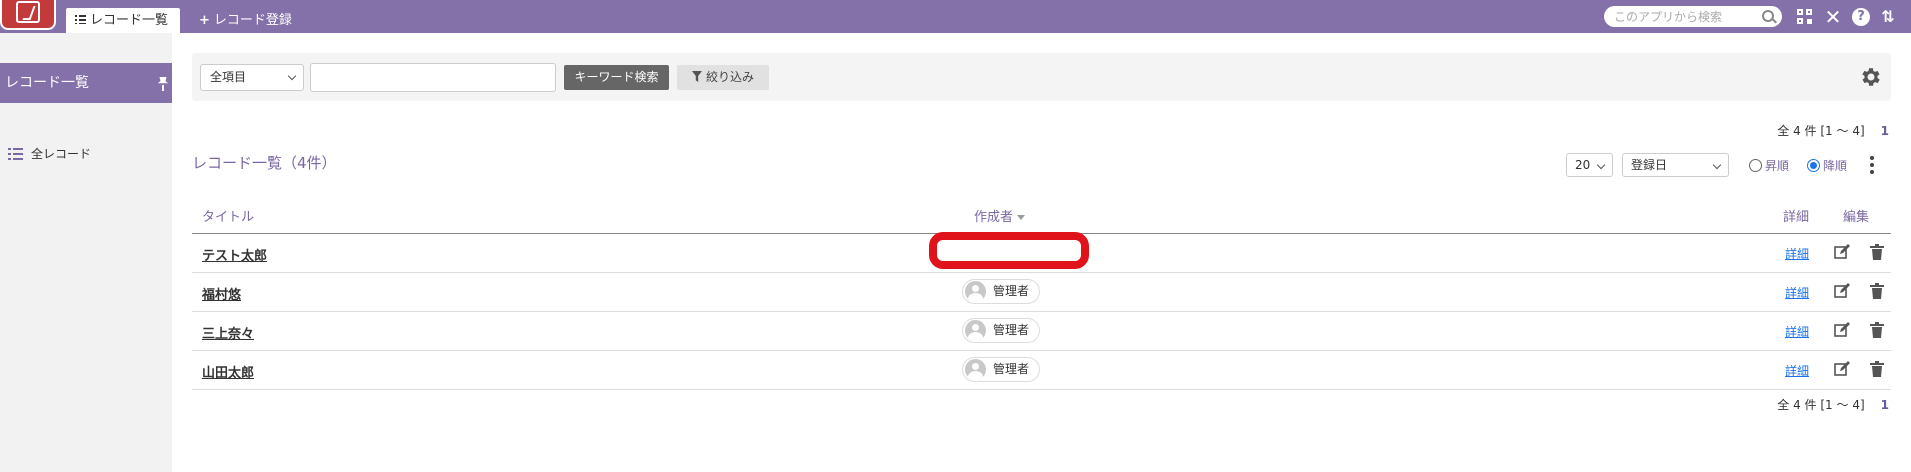 The height and width of the screenshot is (472, 1911). What do you see at coordinates (433, 77) in the screenshot?
I see `keyword-input` at bounding box center [433, 77].